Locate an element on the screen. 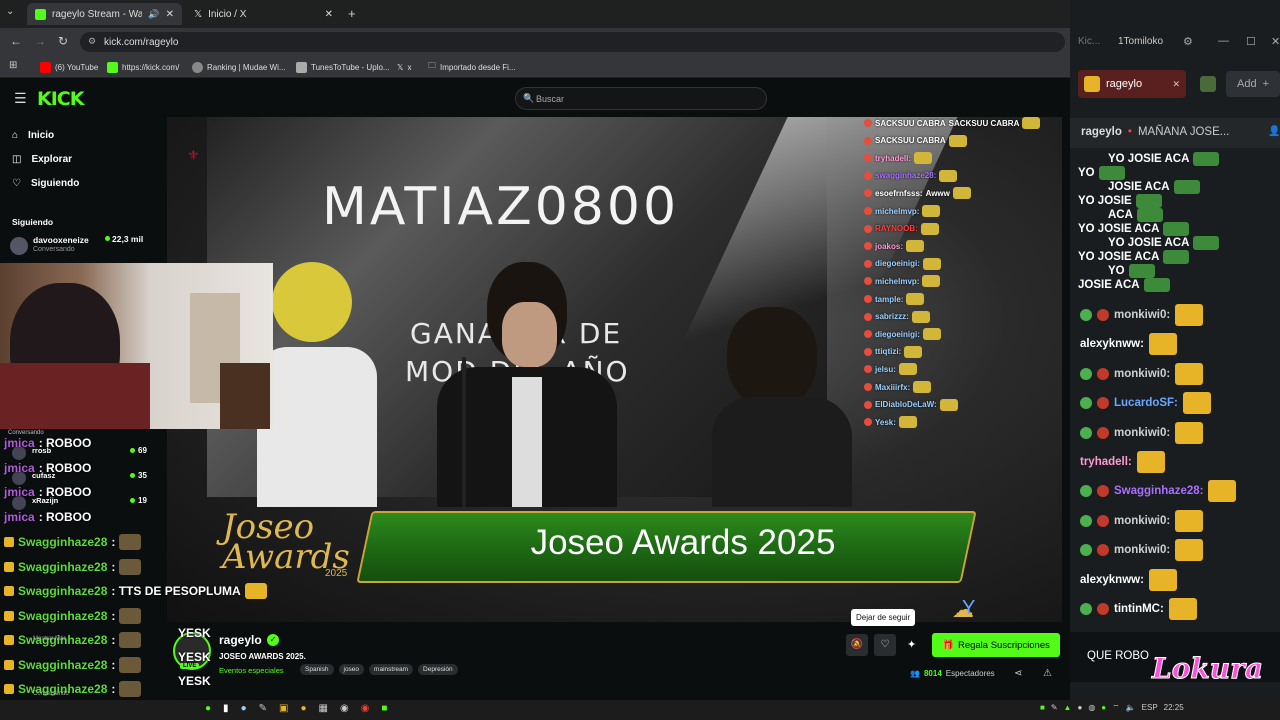 Image resolution: width=1280 pixels, height=720 pixels. chip-close-icon: ✕ is located at coordinates (1176, 84).